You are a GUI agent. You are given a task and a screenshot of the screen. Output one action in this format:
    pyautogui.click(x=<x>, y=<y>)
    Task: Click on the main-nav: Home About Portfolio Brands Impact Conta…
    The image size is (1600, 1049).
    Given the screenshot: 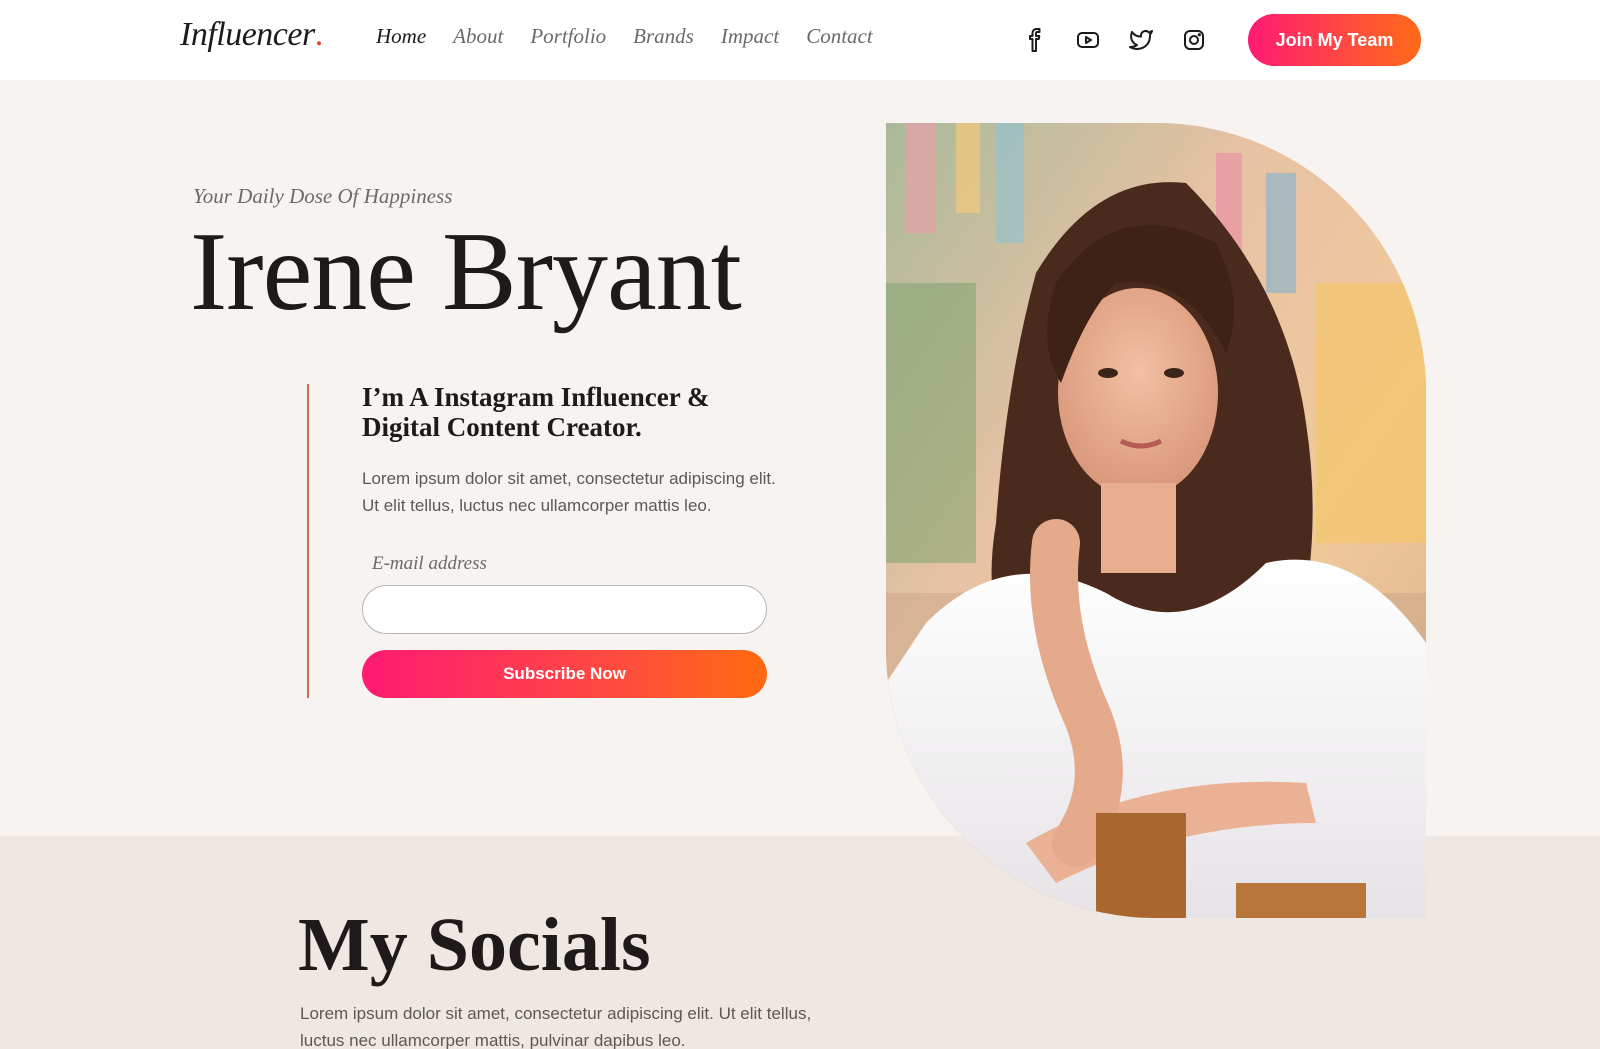 What is the action you would take?
    pyautogui.click(x=638, y=36)
    